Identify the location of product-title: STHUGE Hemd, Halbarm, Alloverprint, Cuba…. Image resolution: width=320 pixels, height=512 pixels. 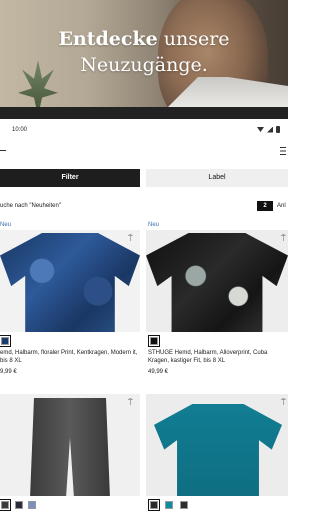
(218, 357).